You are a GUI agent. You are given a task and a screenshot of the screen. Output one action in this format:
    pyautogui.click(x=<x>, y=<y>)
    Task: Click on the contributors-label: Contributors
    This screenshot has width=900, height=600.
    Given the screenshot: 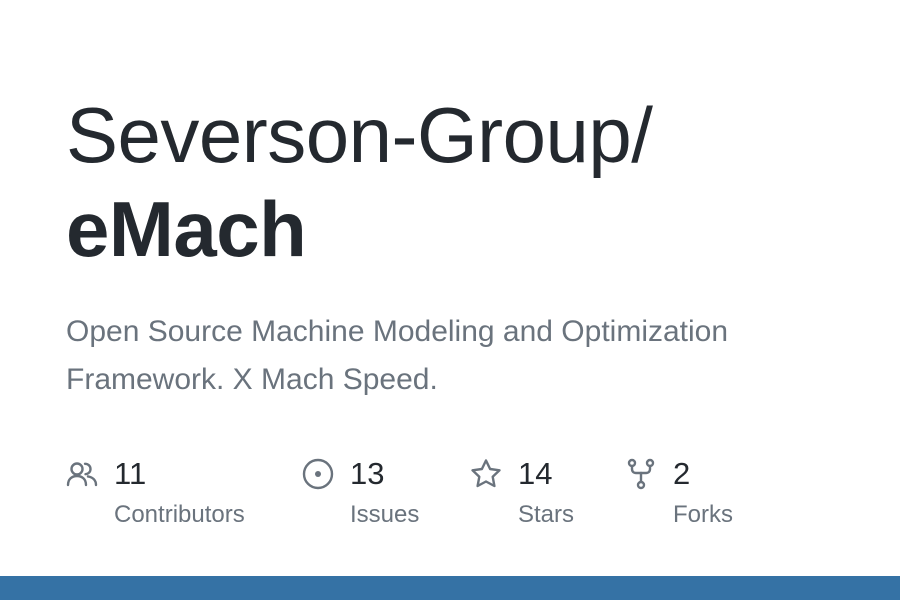 What is the action you would take?
    pyautogui.click(x=179, y=514)
    